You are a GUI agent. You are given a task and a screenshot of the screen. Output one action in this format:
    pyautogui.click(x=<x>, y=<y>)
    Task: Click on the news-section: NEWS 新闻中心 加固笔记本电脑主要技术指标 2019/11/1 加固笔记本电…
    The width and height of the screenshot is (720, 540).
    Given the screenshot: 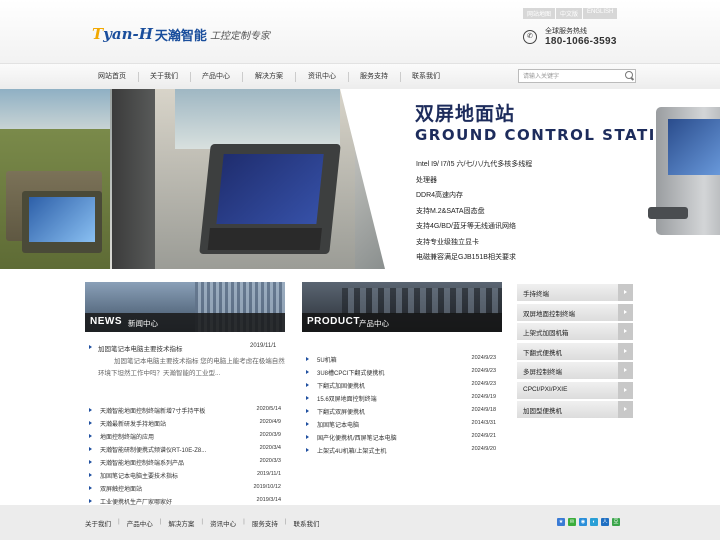 What is the action you would take?
    pyautogui.click(x=185, y=394)
    